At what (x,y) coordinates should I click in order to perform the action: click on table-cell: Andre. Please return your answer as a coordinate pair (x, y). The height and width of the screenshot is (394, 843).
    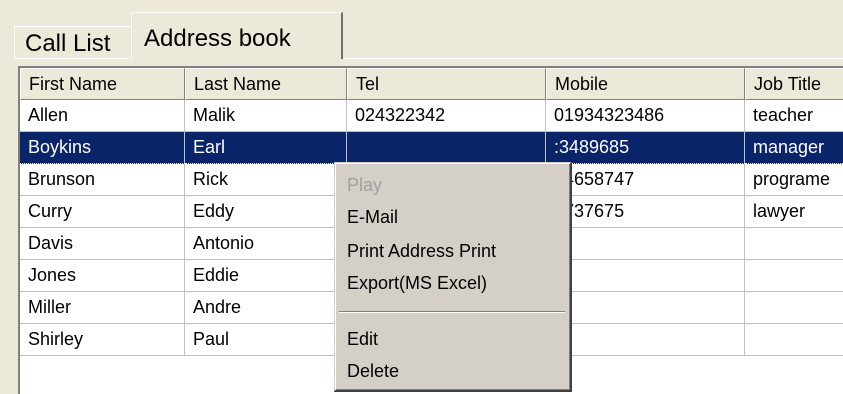
    Looking at the image, I should click on (266, 308).